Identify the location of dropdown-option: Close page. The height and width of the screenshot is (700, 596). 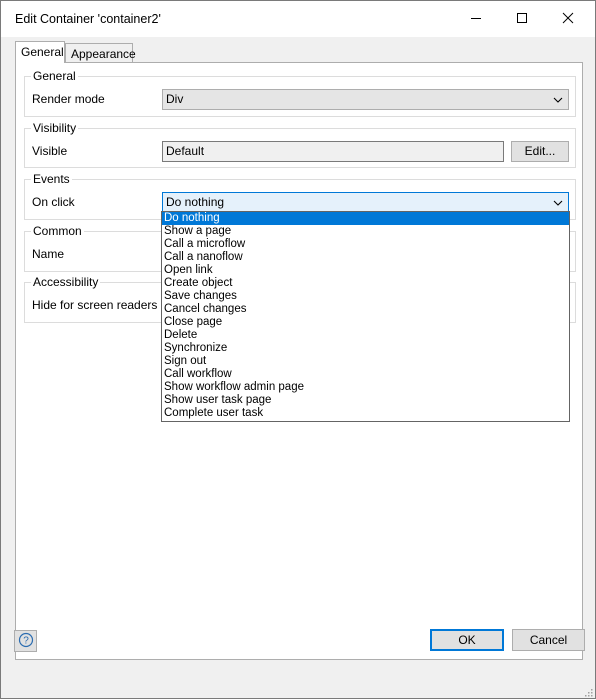
(365, 322).